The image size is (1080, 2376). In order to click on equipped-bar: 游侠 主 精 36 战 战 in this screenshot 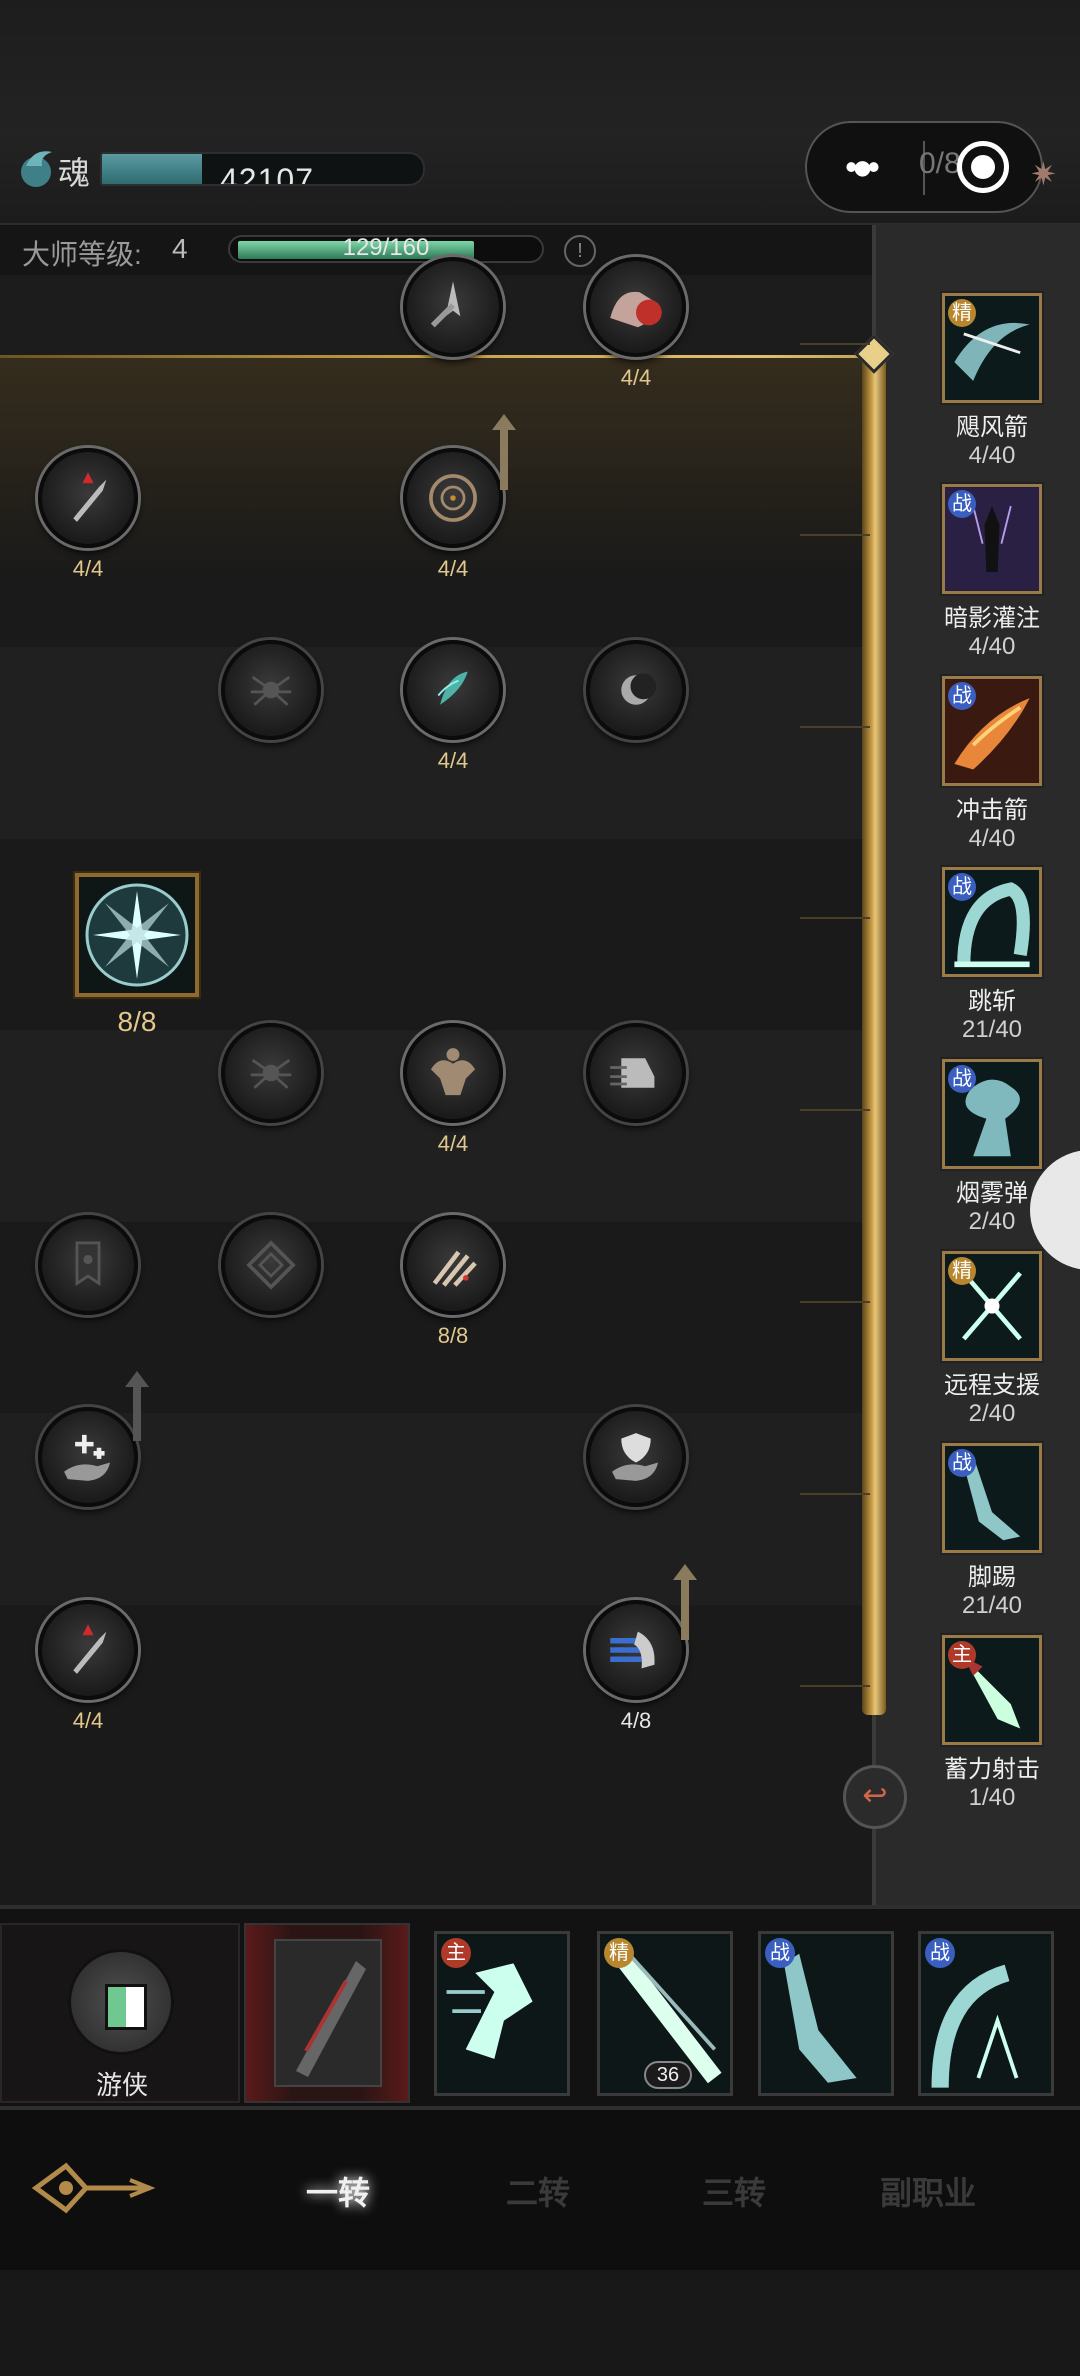, I will do `click(540, 2007)`.